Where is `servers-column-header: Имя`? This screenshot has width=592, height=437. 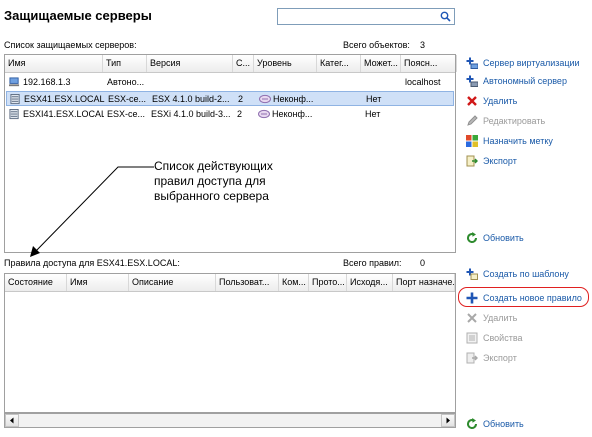
servers-column-header: Имя is located at coordinates (54, 63).